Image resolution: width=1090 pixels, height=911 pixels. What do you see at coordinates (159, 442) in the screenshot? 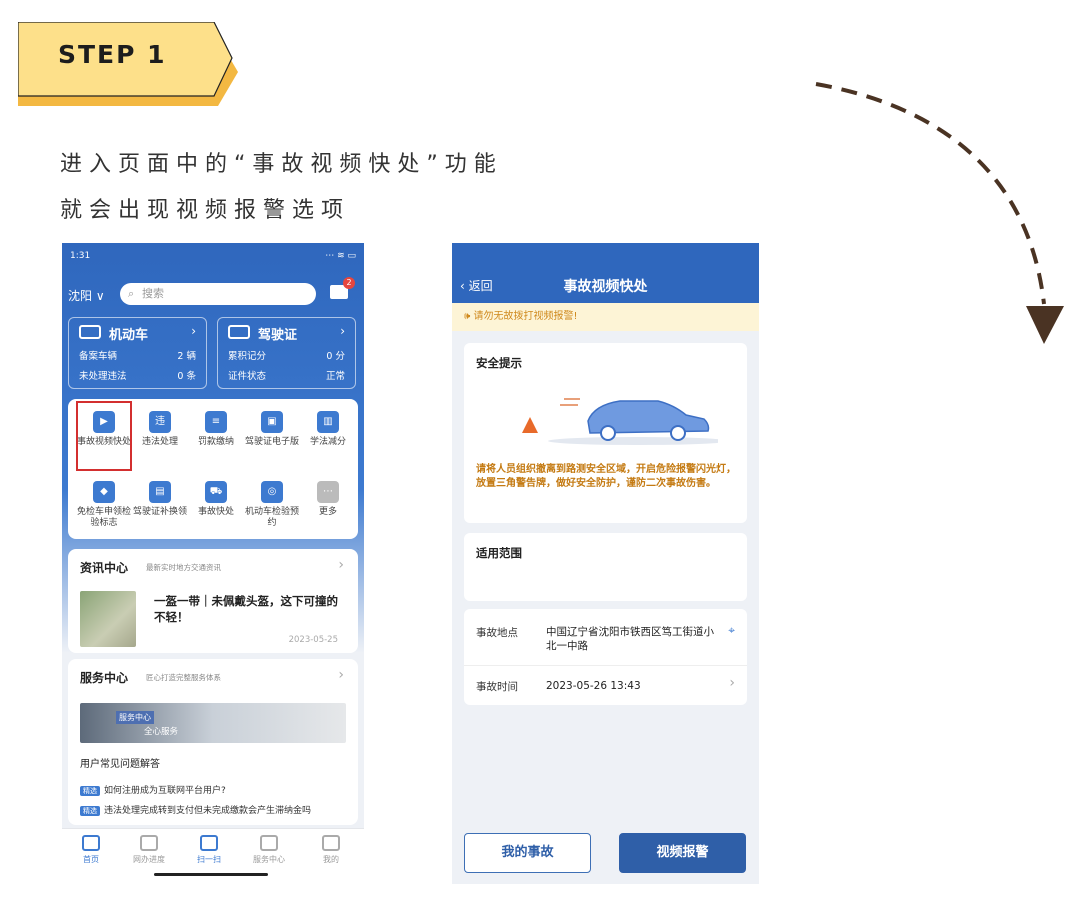
I see `service-label: 违法处理` at bounding box center [159, 442].